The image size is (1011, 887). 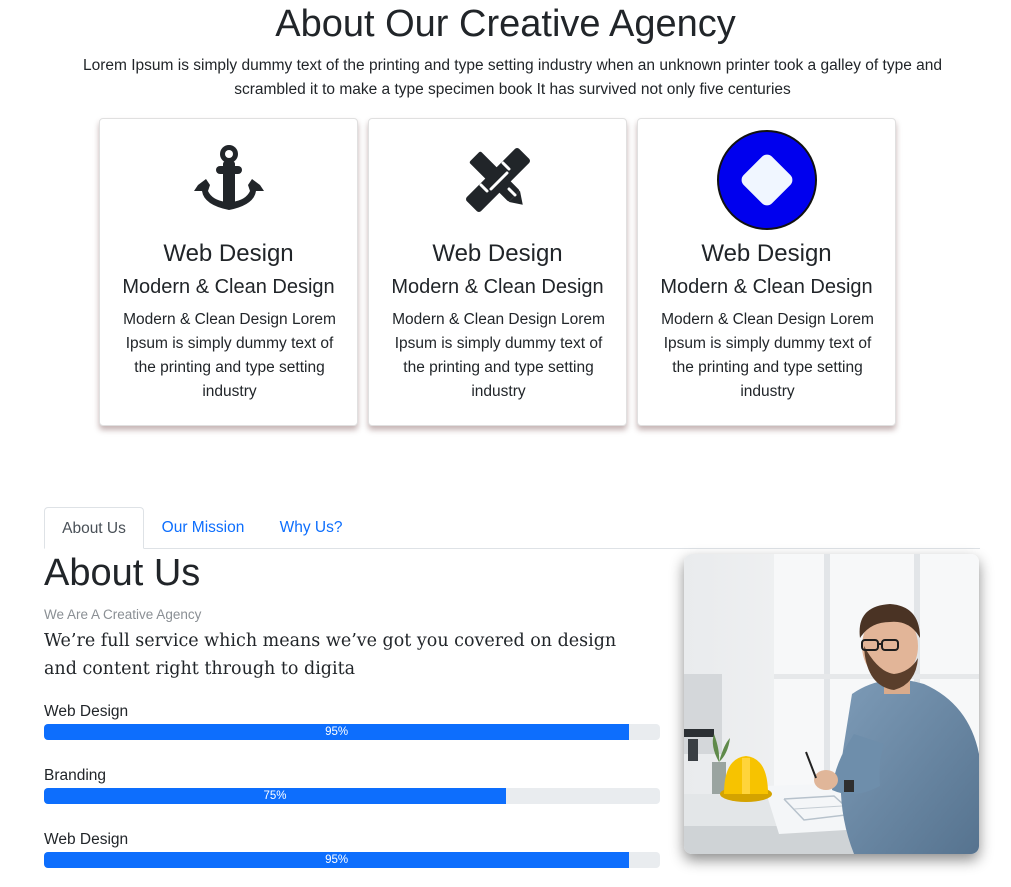 I want to click on skill-label: Branding, so click(x=75, y=775).